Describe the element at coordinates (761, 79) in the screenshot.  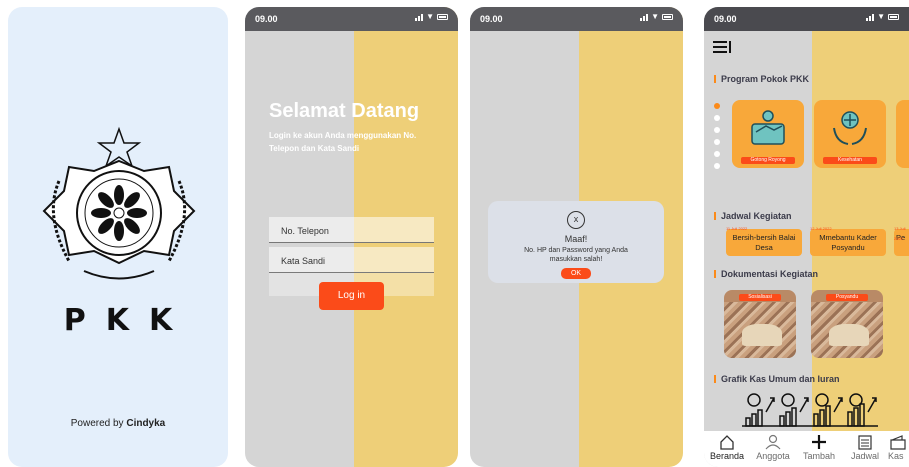
I see `section-program-title: Program Pokok PKK` at that location.